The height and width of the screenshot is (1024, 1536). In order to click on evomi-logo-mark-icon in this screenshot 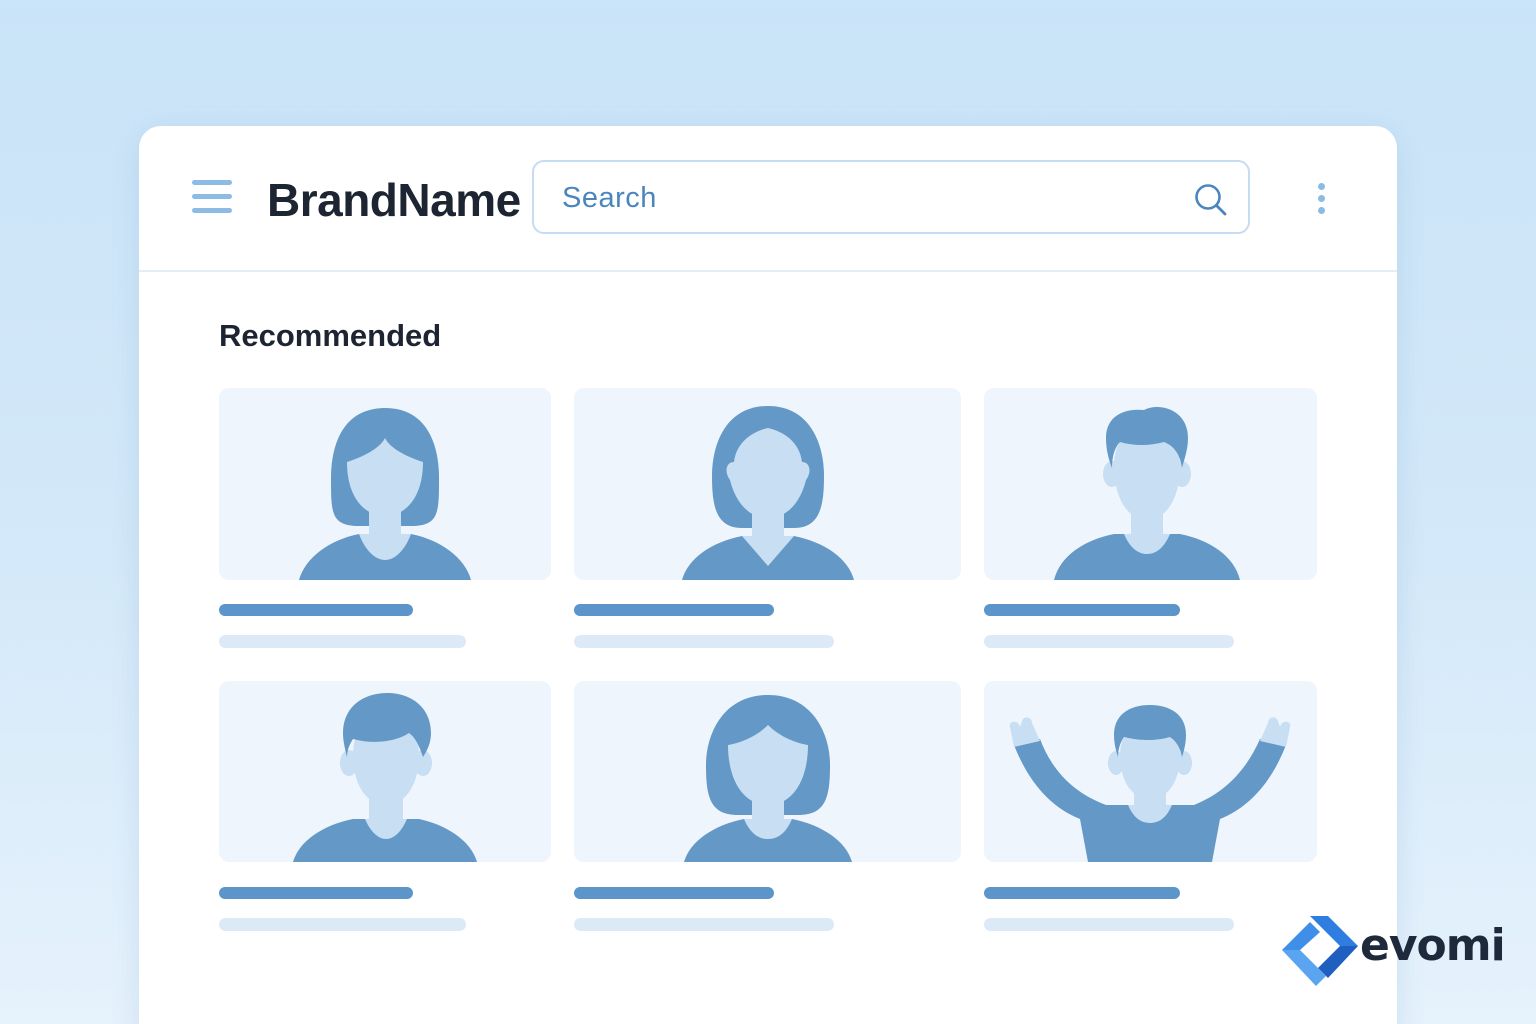, I will do `click(1320, 951)`.